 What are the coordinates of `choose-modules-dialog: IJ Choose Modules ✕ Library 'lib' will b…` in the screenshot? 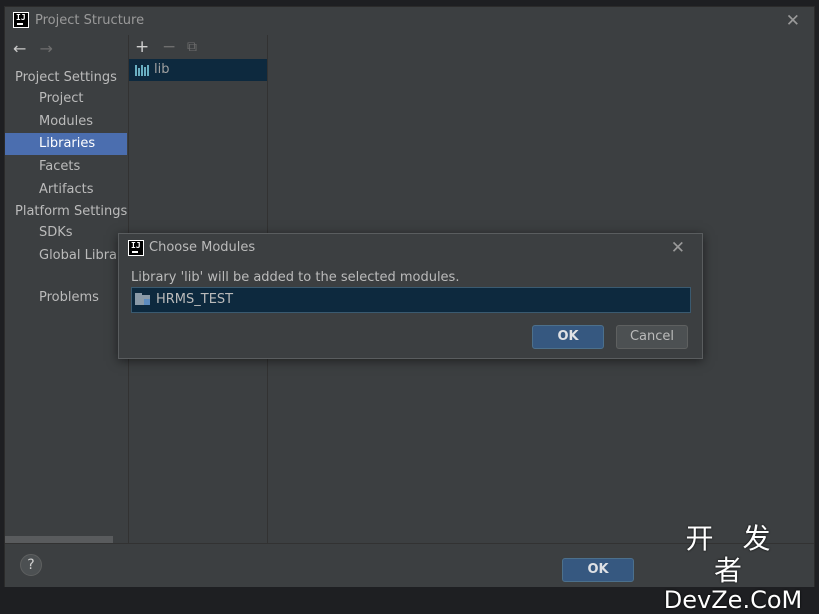 It's located at (410, 296).